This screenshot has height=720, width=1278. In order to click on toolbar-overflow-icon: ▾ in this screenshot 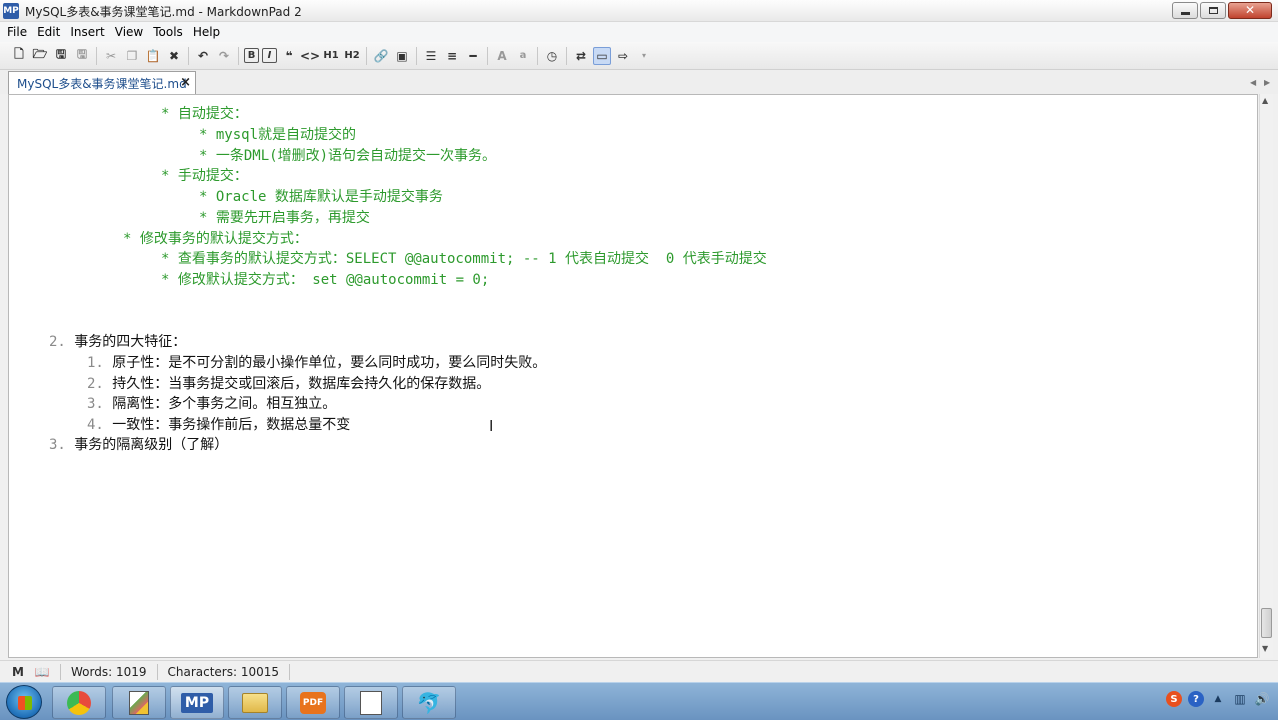, I will do `click(644, 56)`.